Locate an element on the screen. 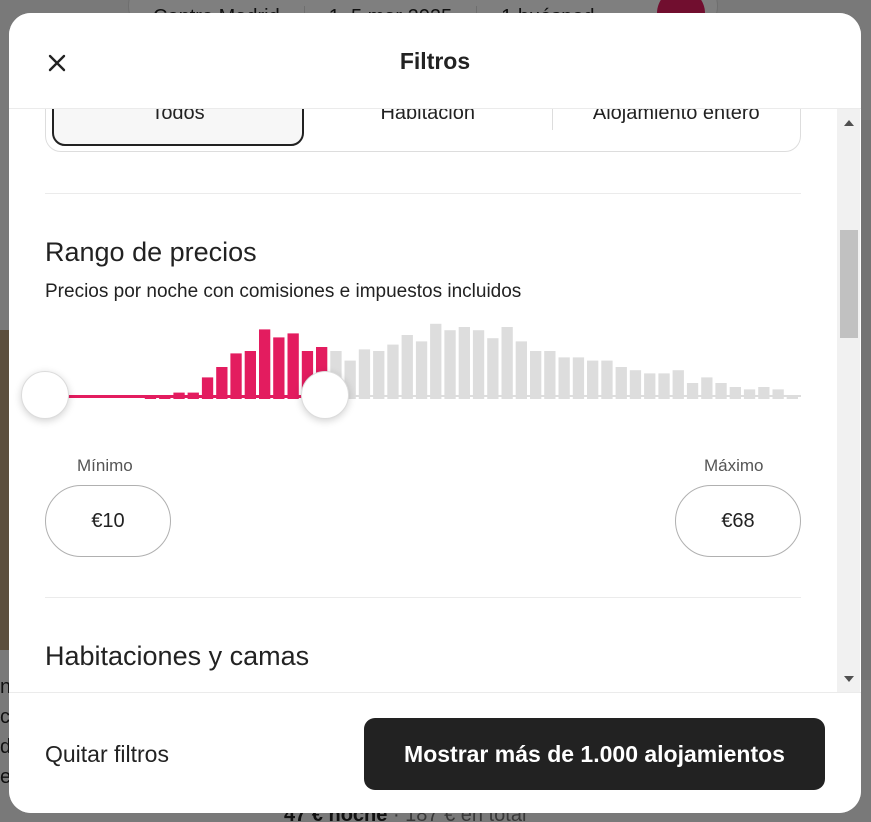  price-histogram is located at coordinates (423, 359).